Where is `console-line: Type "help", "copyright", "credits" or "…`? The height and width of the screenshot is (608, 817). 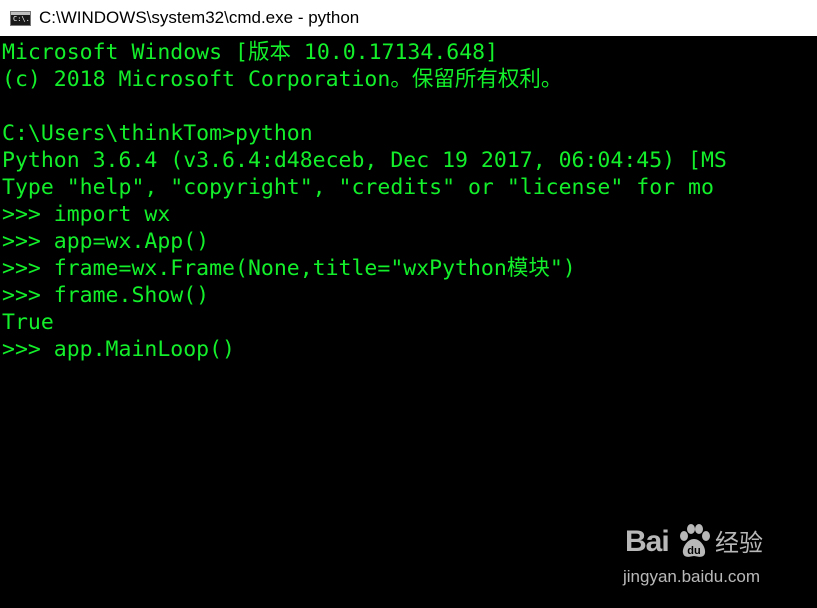 console-line: Type "help", "copyright", "credits" or "… is located at coordinates (358, 187).